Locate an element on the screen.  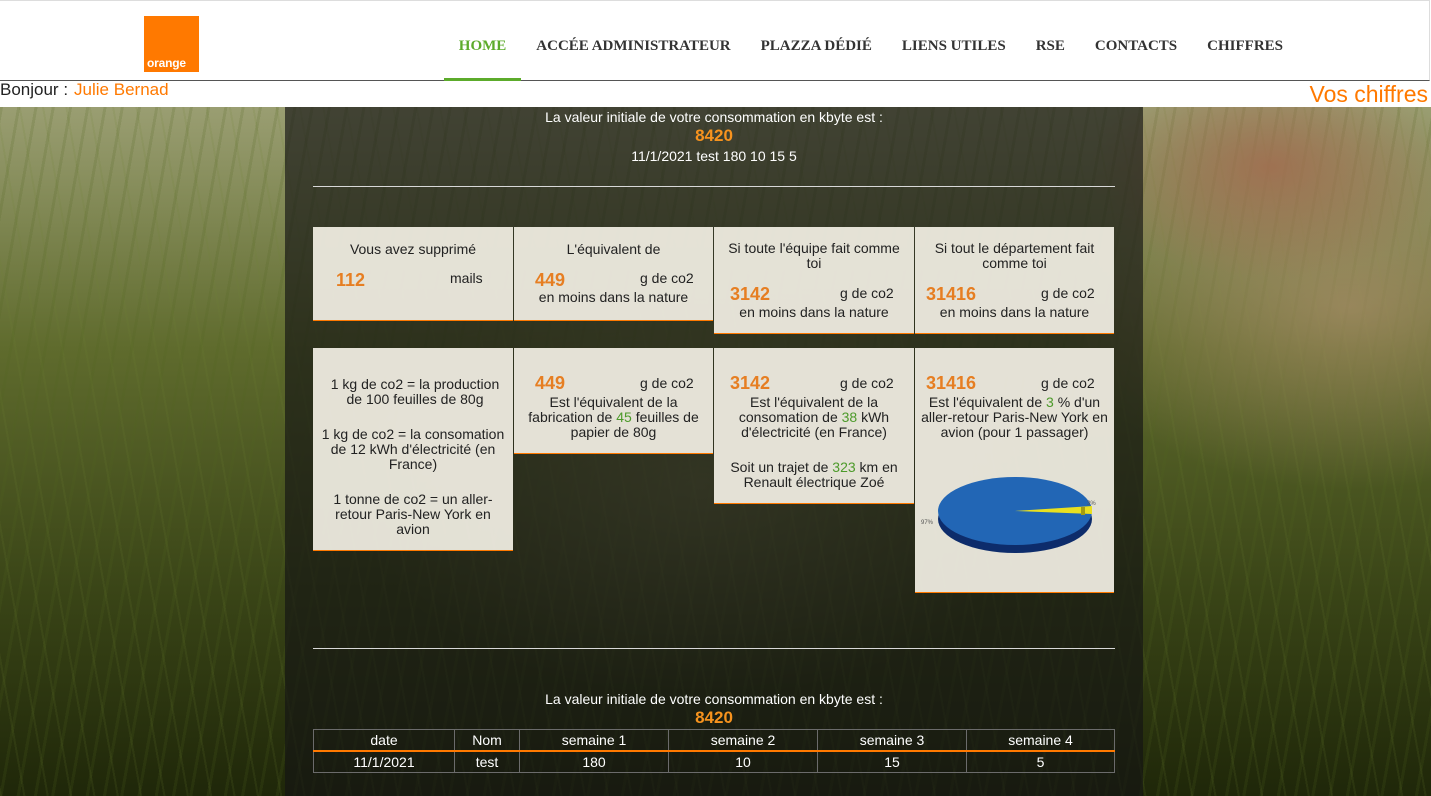
col-week2: semaine 2 is located at coordinates (743, 740).